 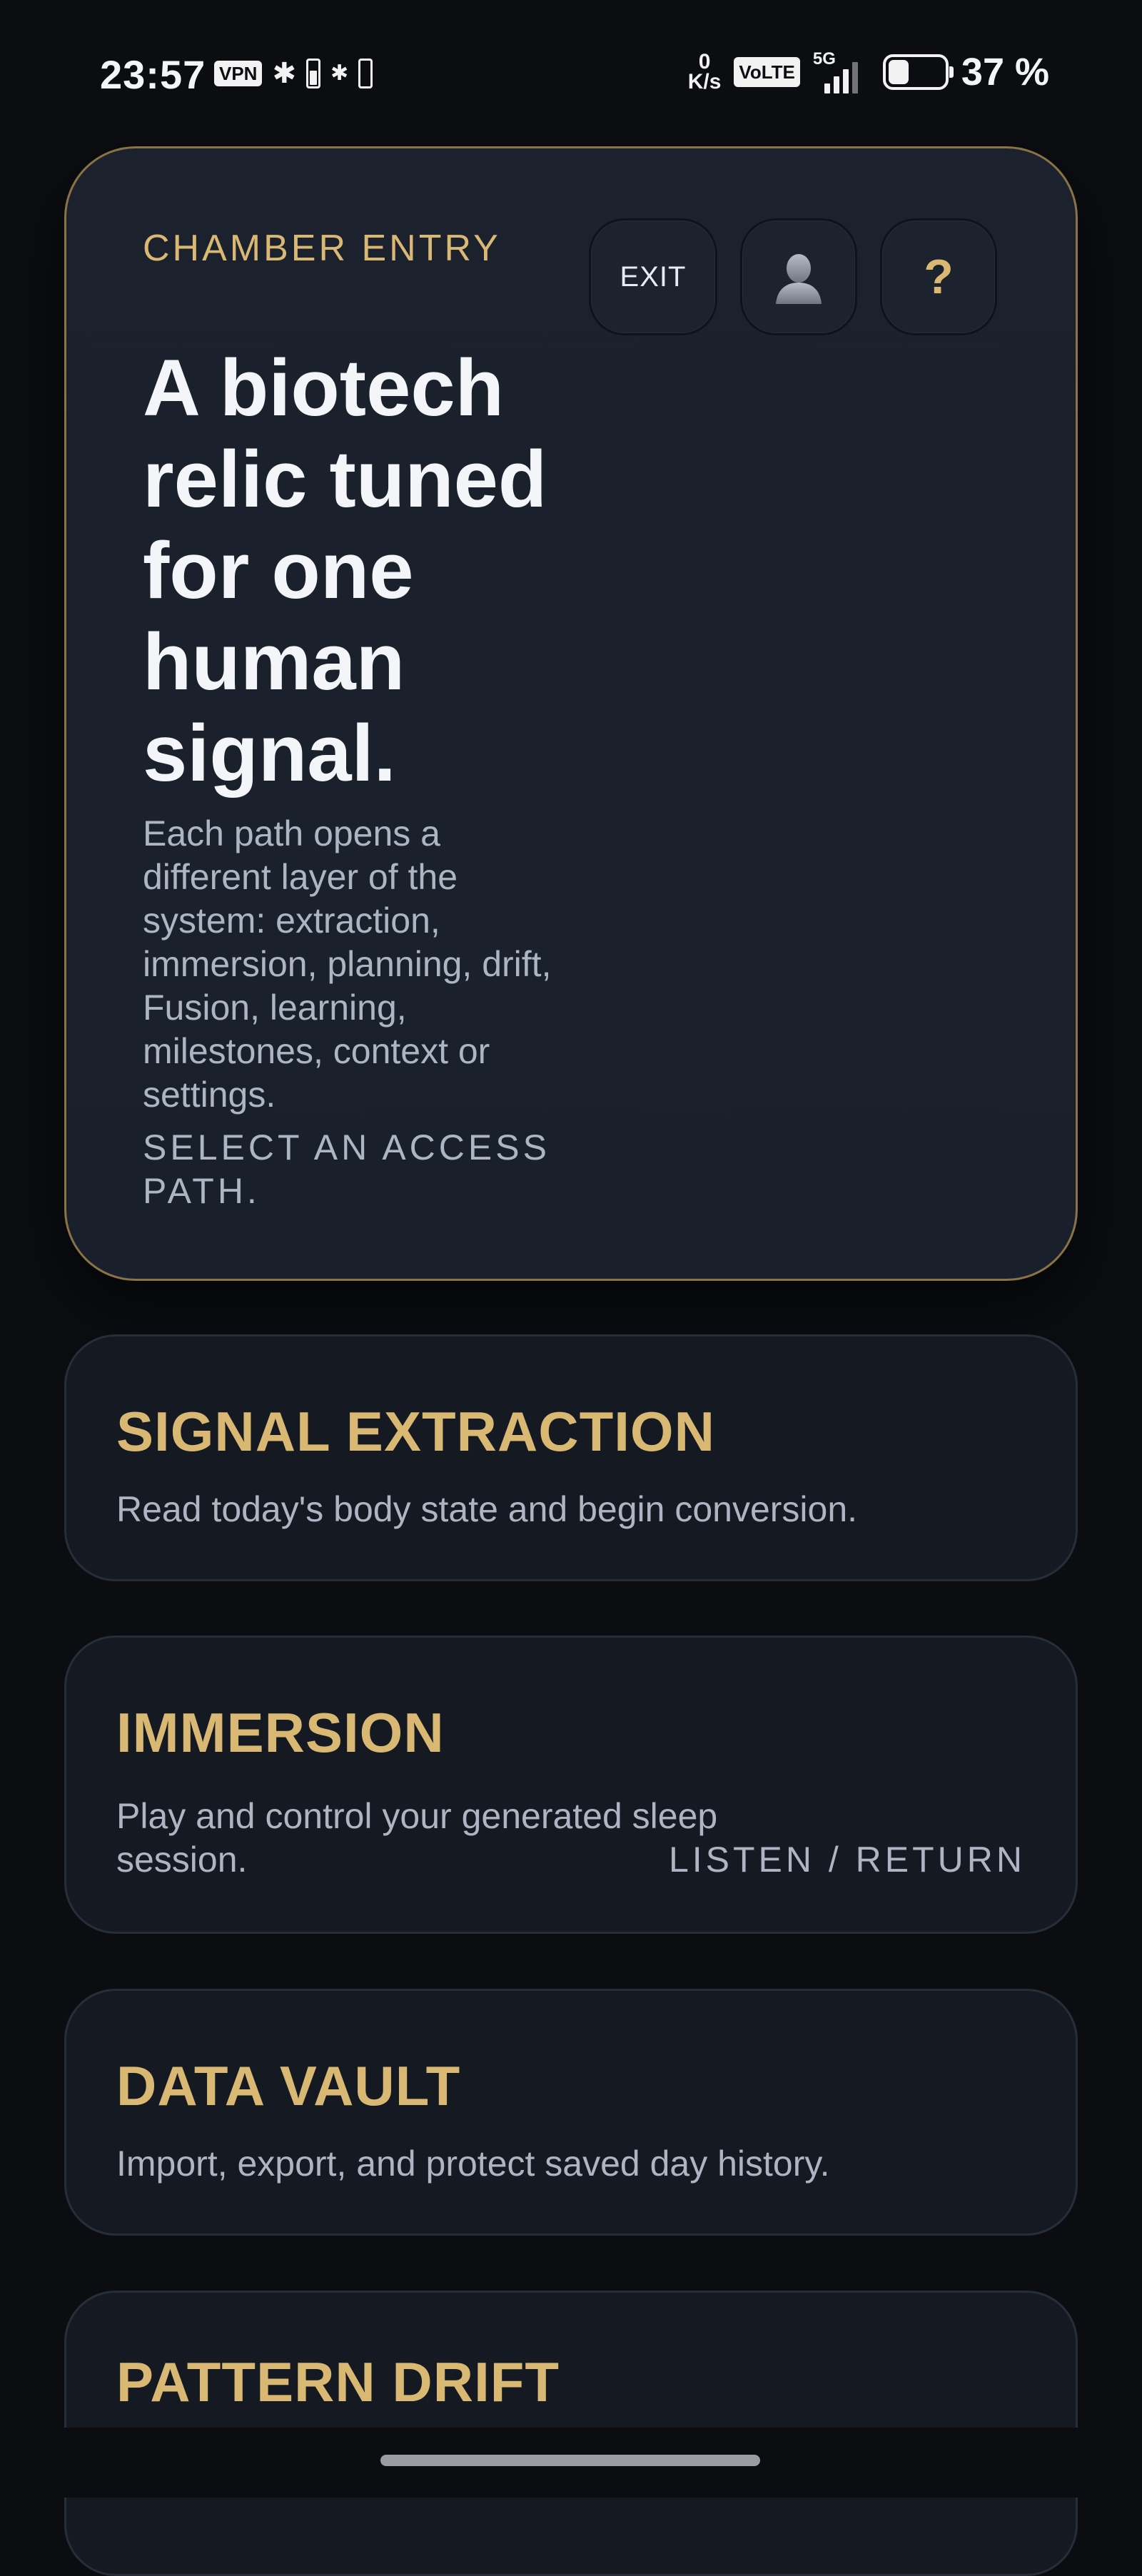 I want to click on chamber-entry-label: CHAMBER ENTRY, so click(x=322, y=249).